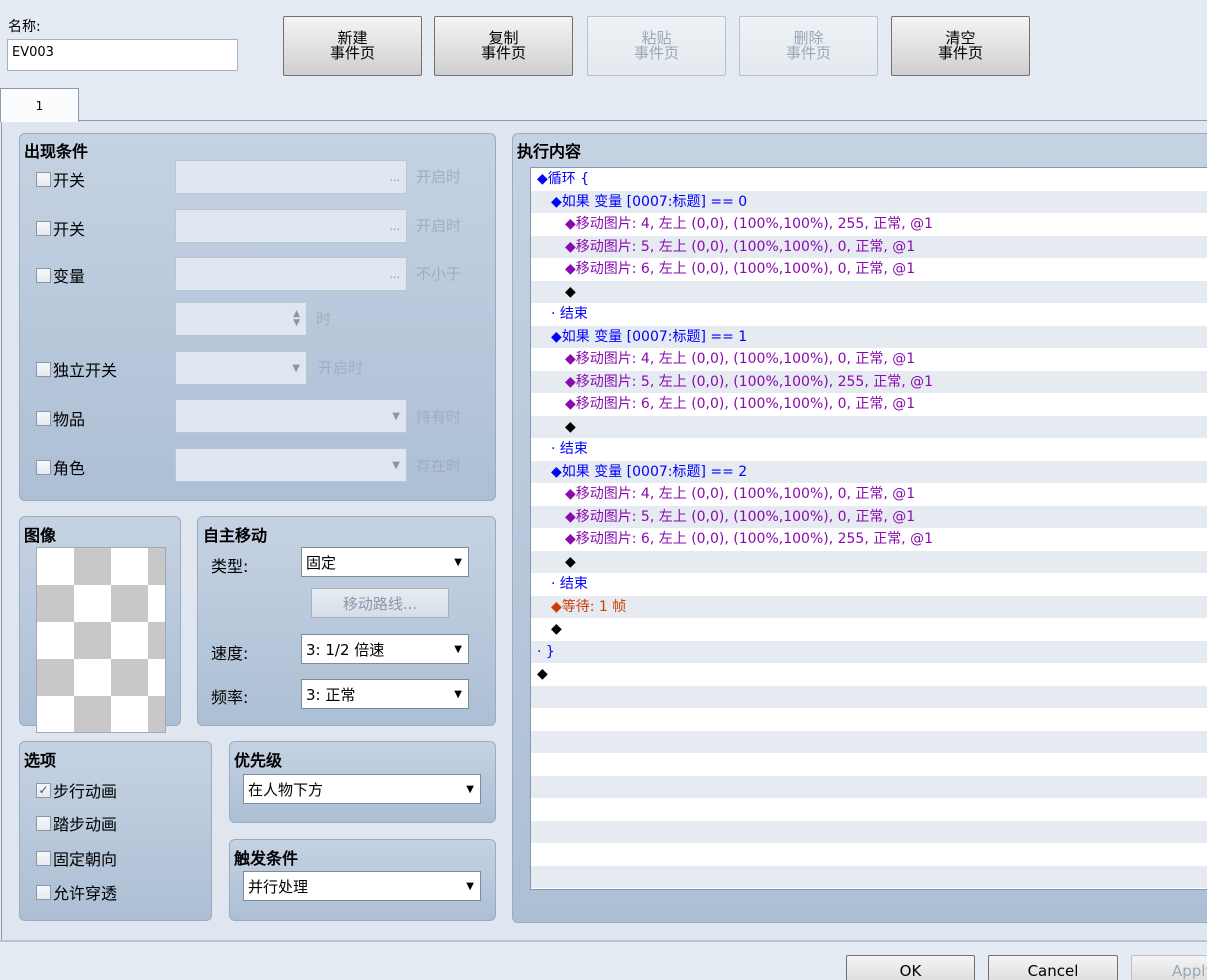 The width and height of the screenshot is (1207, 980). I want to click on actor-select: ▼, so click(291, 465).